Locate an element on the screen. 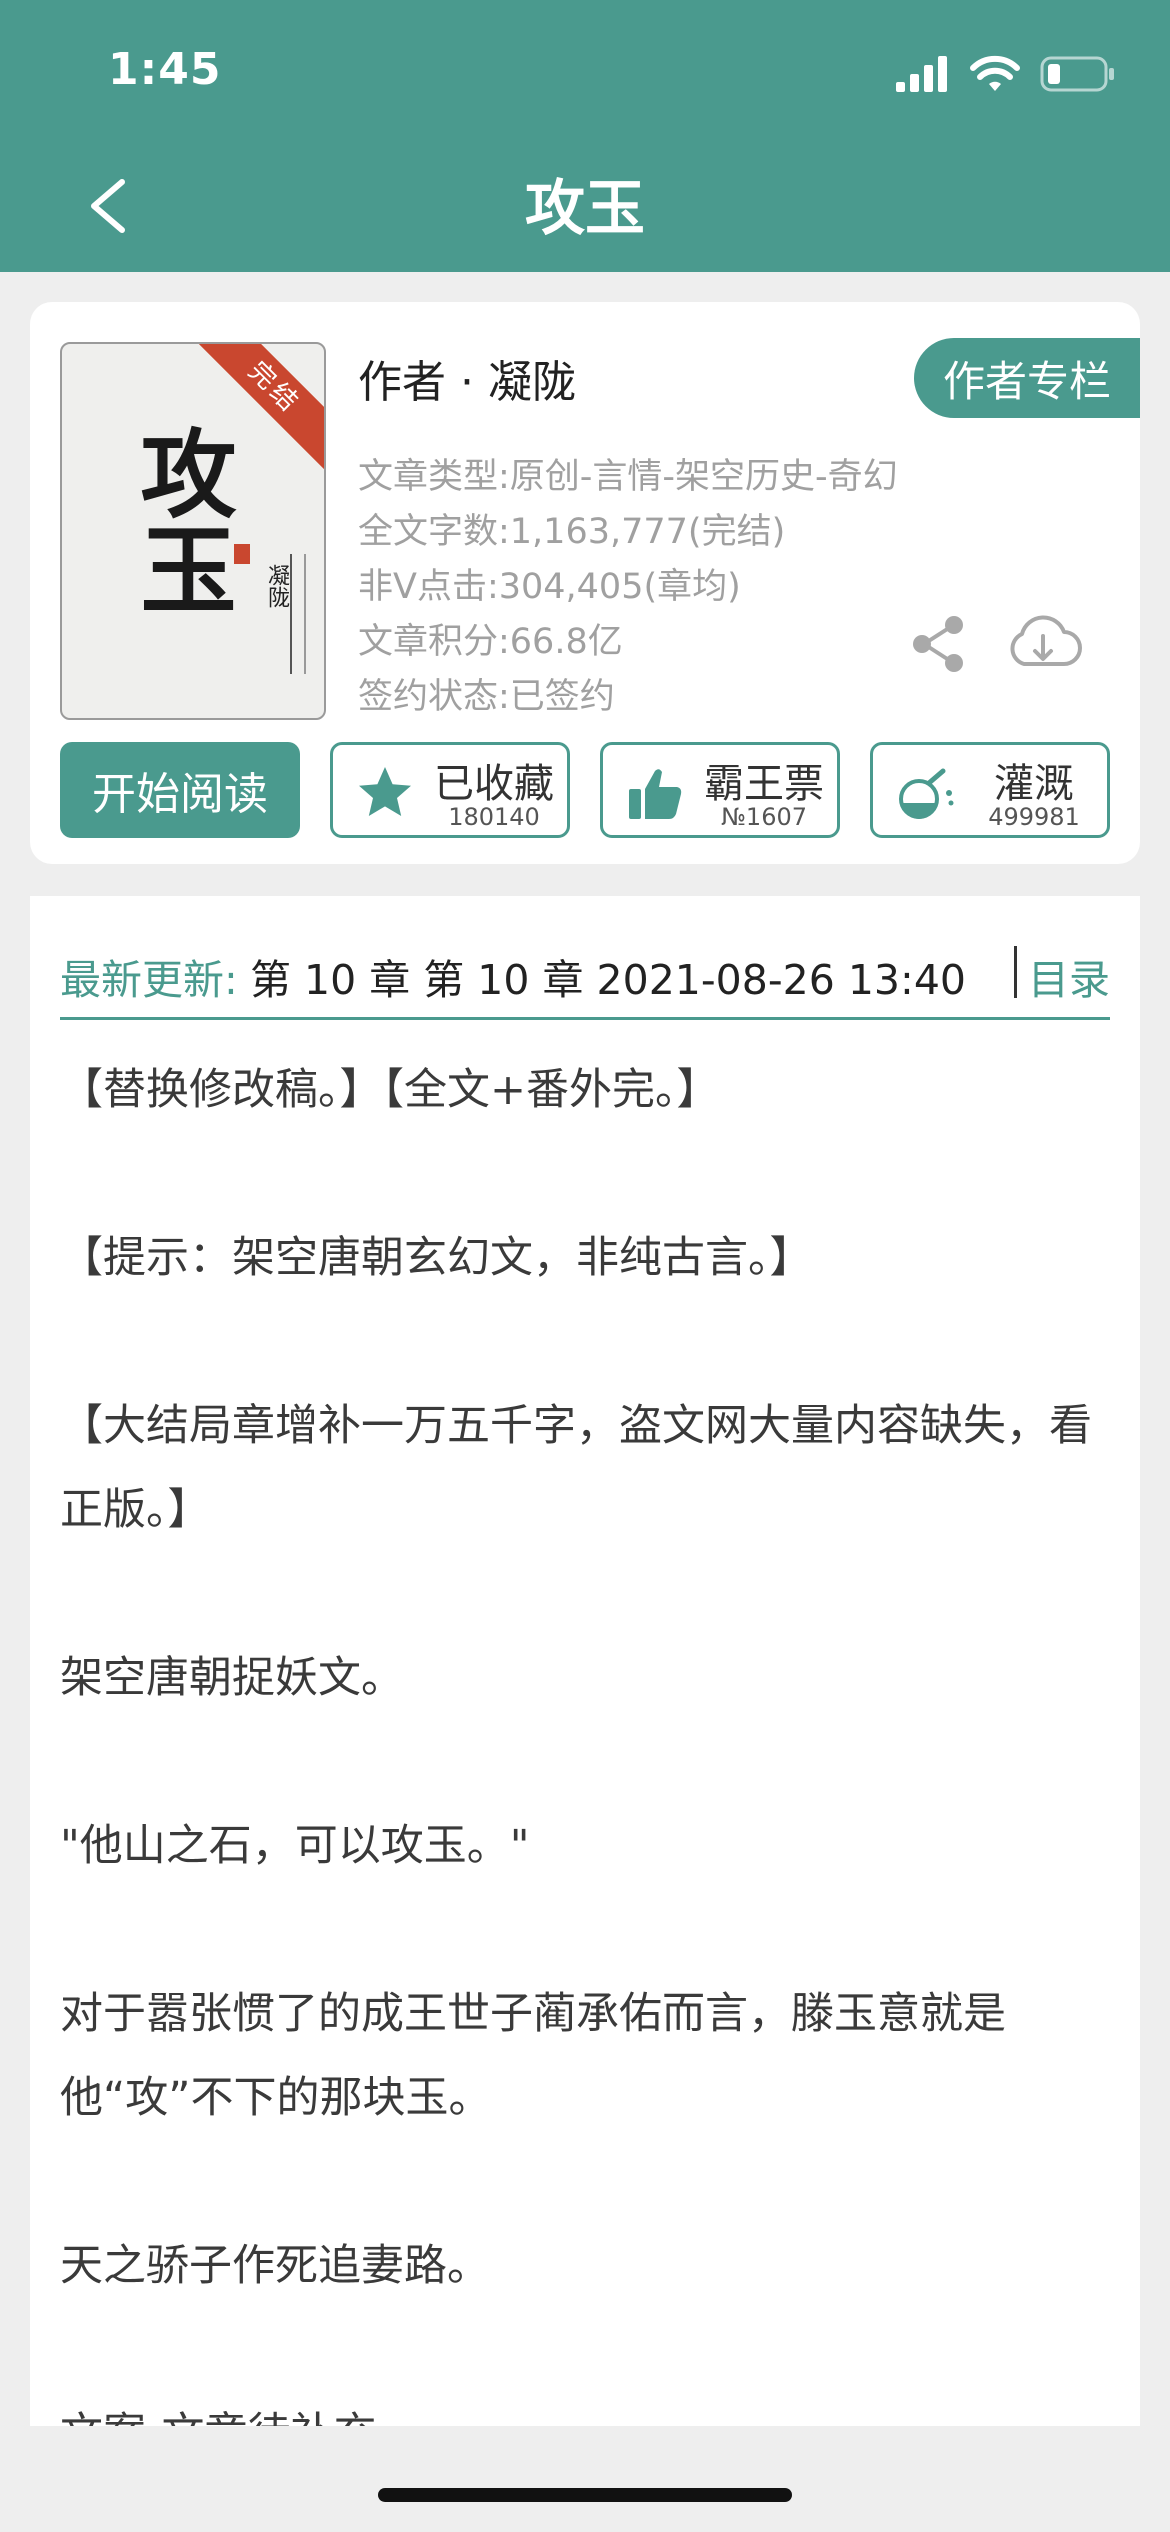 The height and width of the screenshot is (2532, 1170). page-title: 攻玉 is located at coordinates (585, 209).